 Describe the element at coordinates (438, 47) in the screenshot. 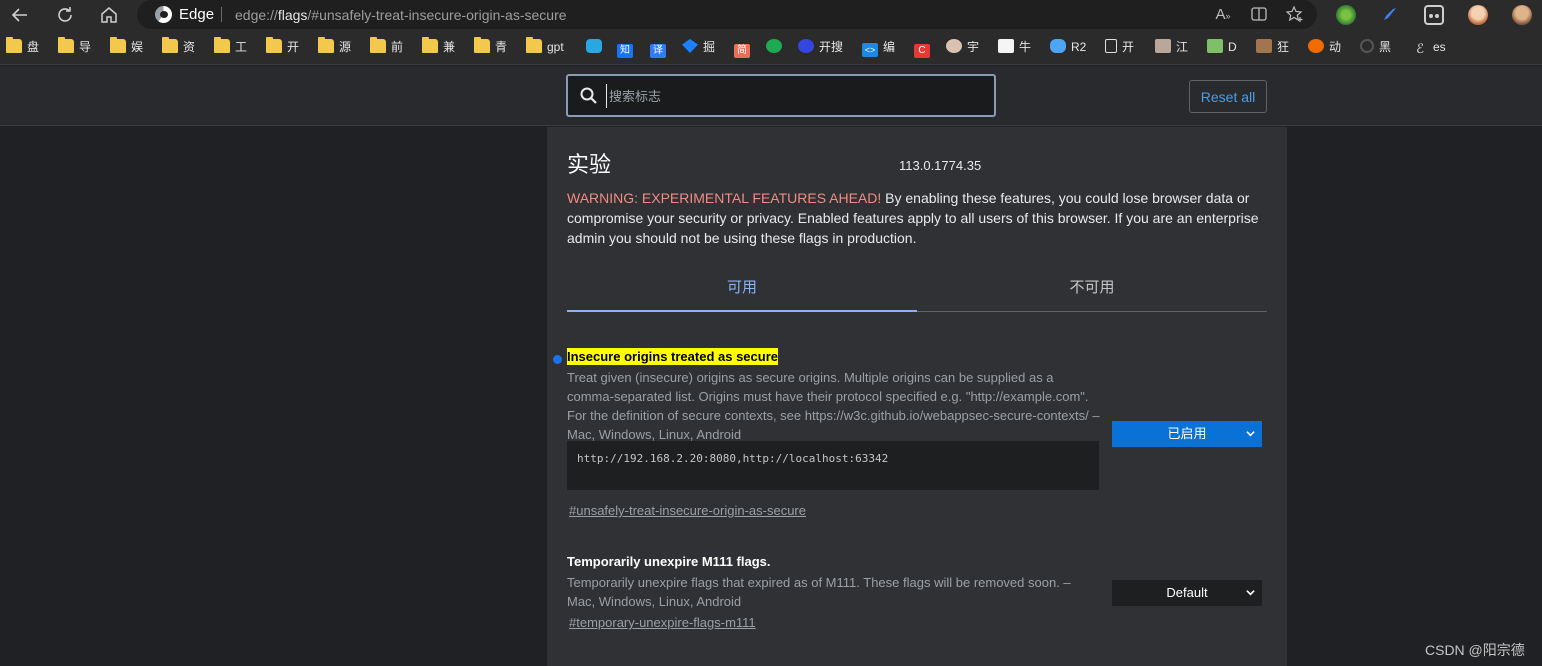

I see `bookmark-item: 兼` at that location.